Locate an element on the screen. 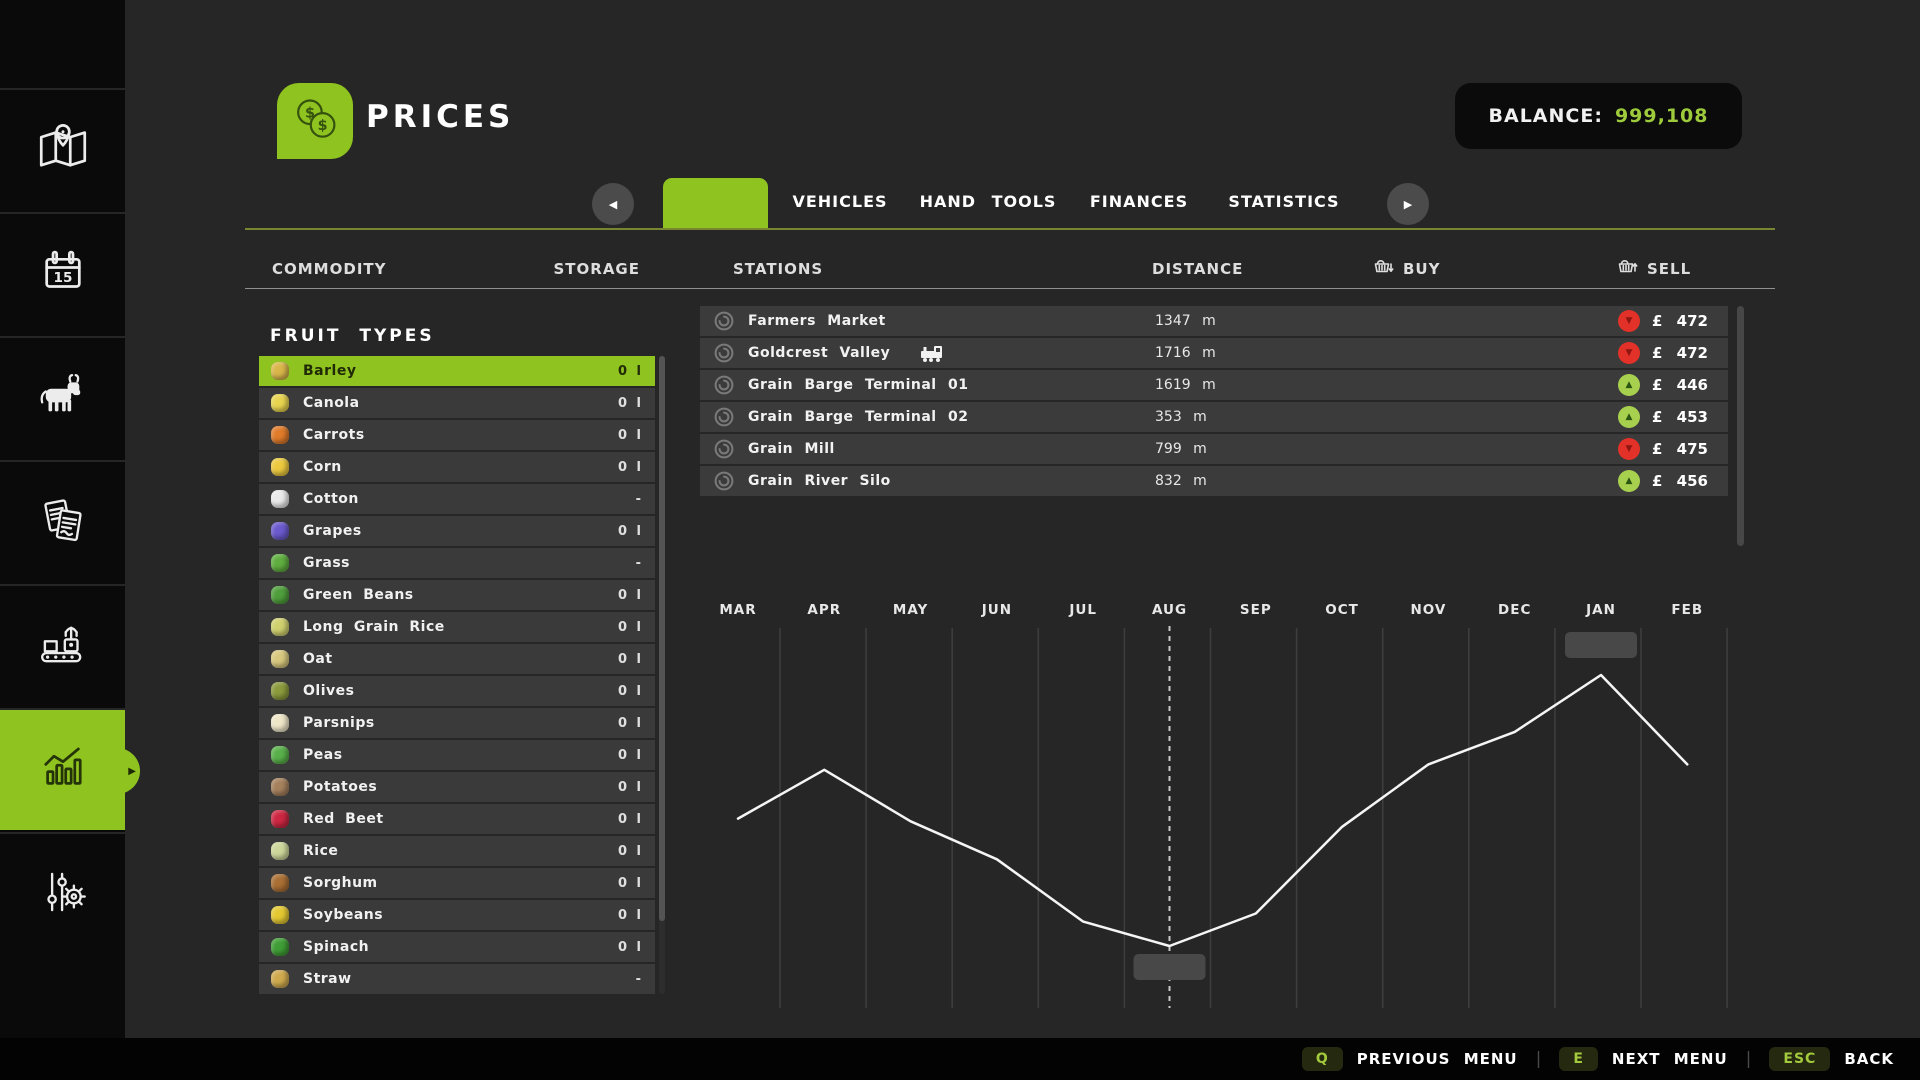 The width and height of the screenshot is (1920, 1080). chevron-right-icon: ▶ is located at coordinates (1408, 204).